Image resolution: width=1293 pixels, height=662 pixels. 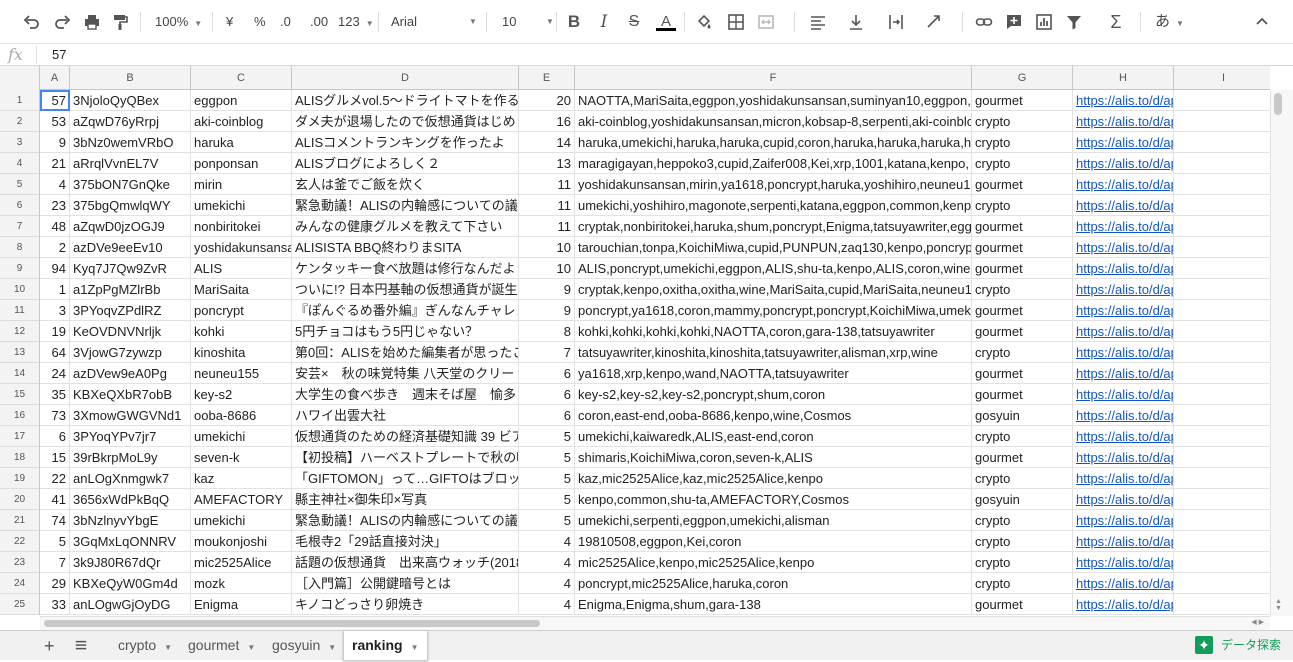 What do you see at coordinates (405, 78) in the screenshot?
I see `column-header: D` at bounding box center [405, 78].